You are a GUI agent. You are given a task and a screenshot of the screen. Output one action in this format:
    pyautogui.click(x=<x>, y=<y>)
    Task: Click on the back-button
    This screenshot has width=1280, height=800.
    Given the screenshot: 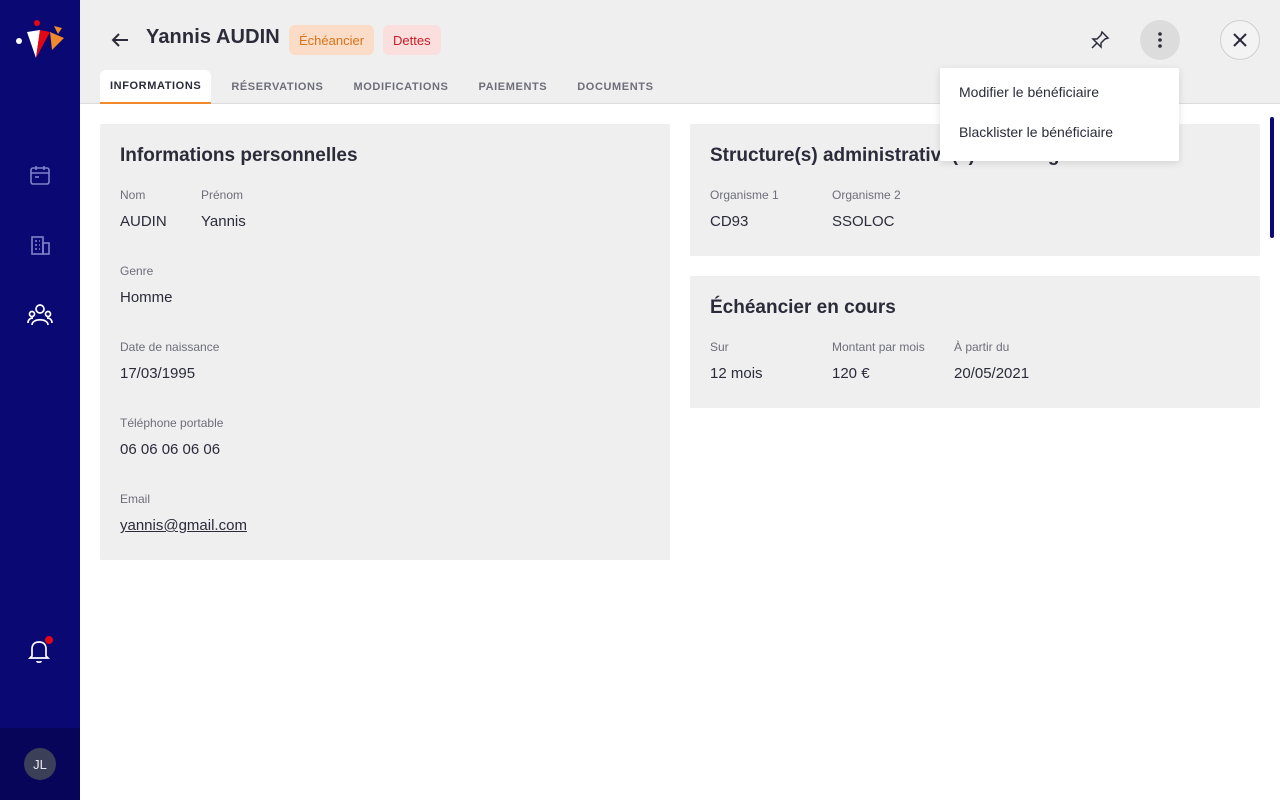 What is the action you would take?
    pyautogui.click(x=120, y=40)
    